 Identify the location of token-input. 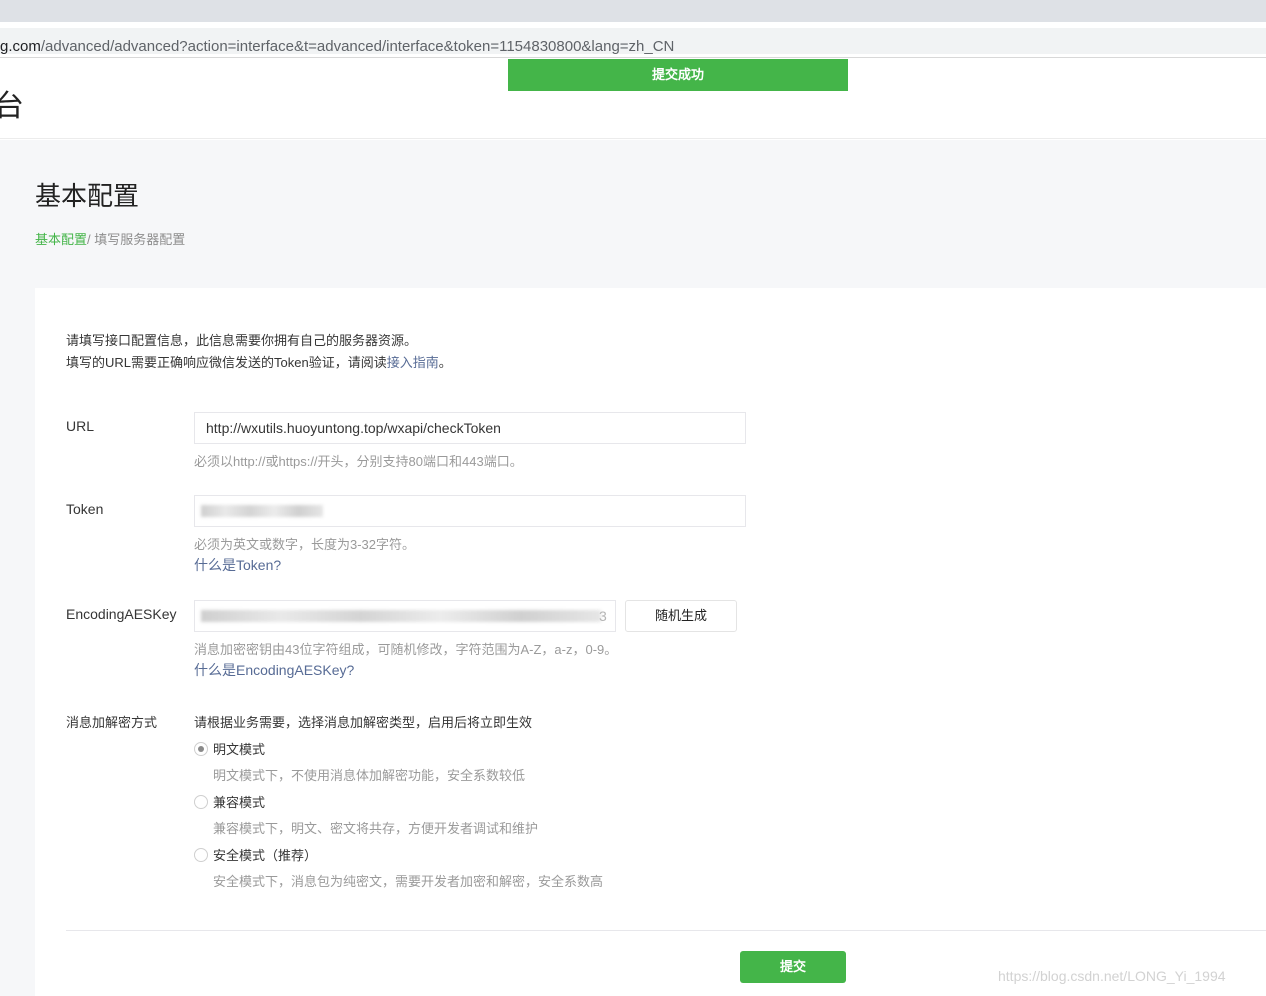
(470, 511).